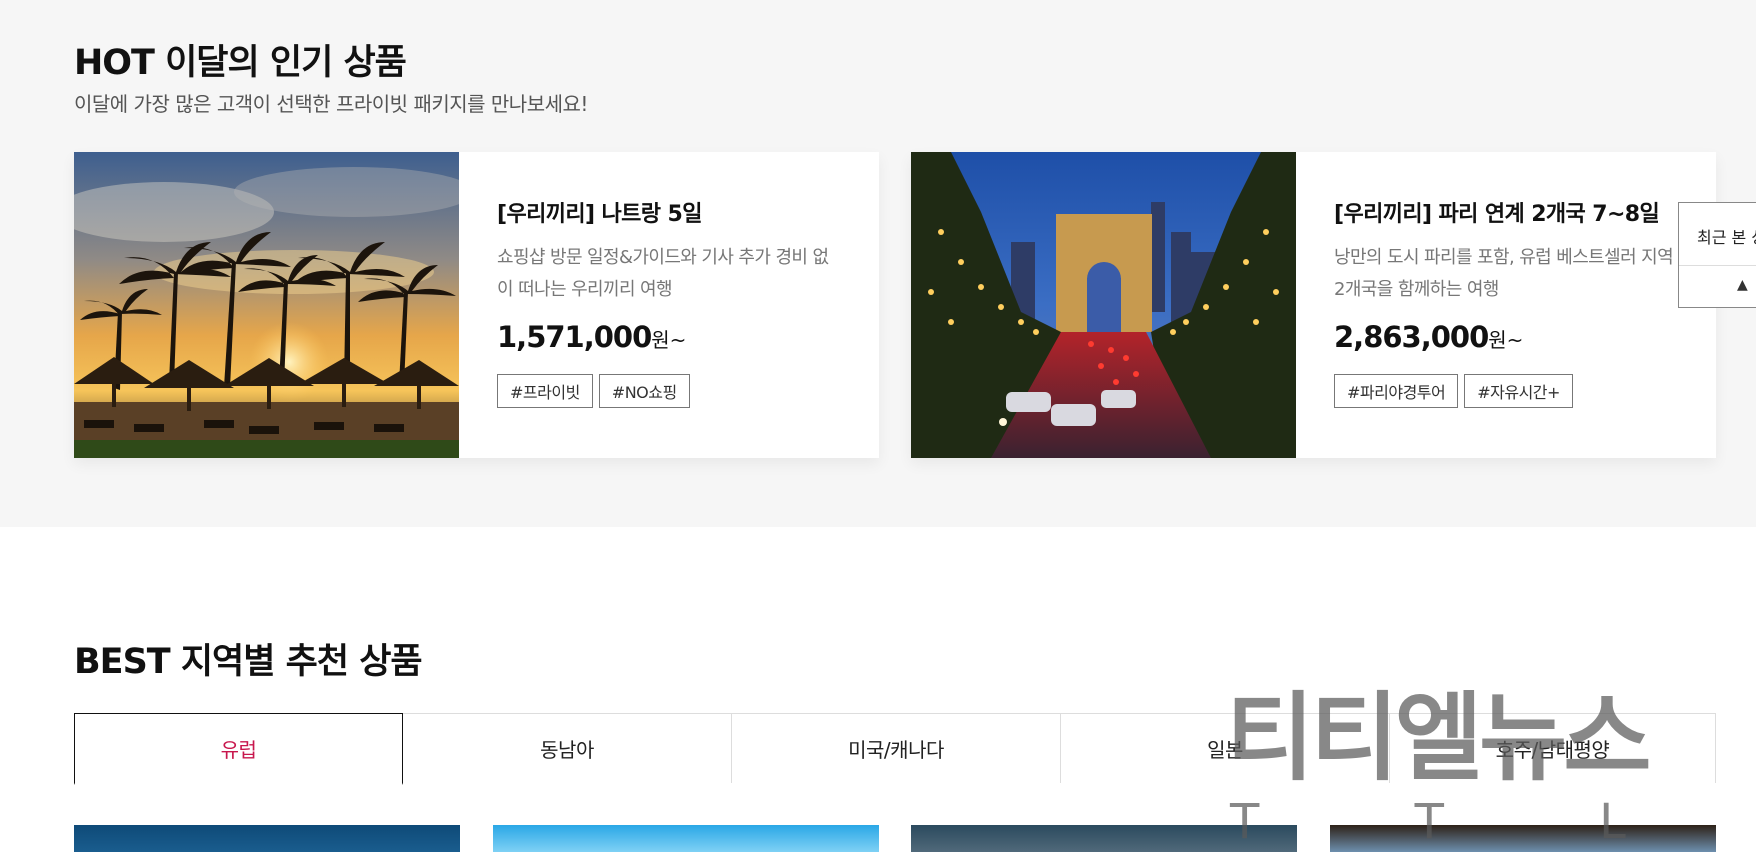  What do you see at coordinates (1396, 391) in the screenshot?
I see `product-tag: #파리야경투어` at bounding box center [1396, 391].